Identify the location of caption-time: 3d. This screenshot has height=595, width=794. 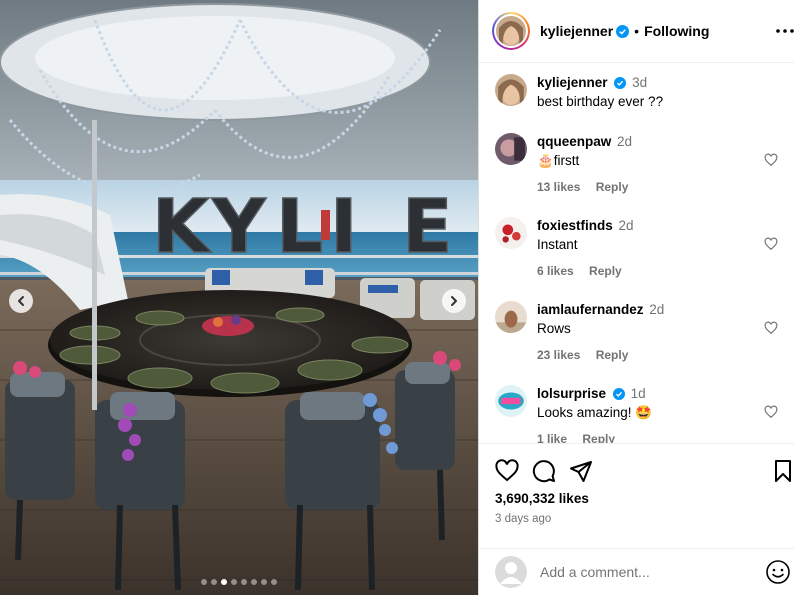
(640, 82).